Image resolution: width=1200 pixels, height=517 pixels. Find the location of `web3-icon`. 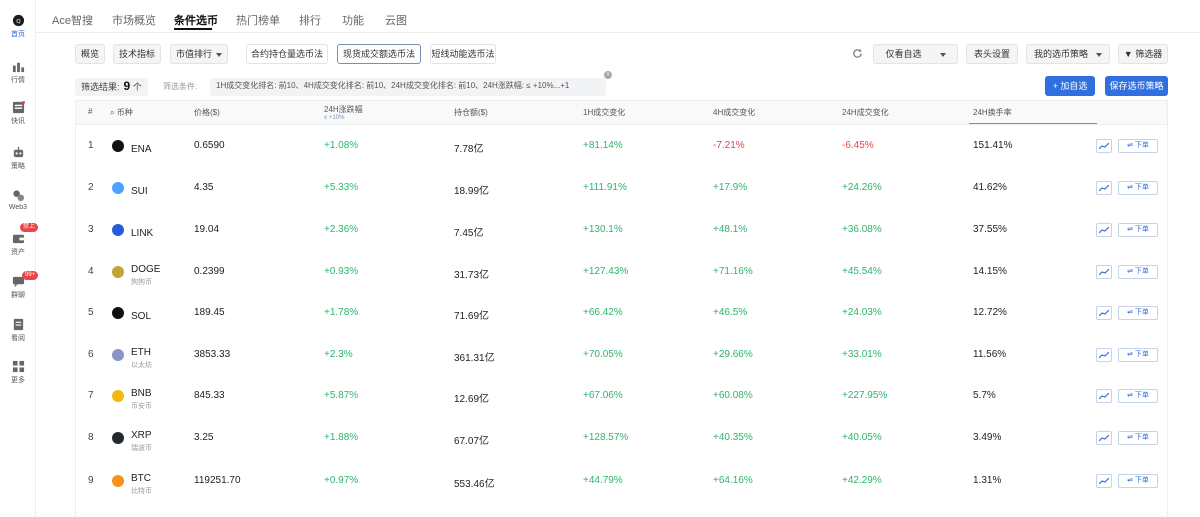

web3-icon is located at coordinates (18, 196).